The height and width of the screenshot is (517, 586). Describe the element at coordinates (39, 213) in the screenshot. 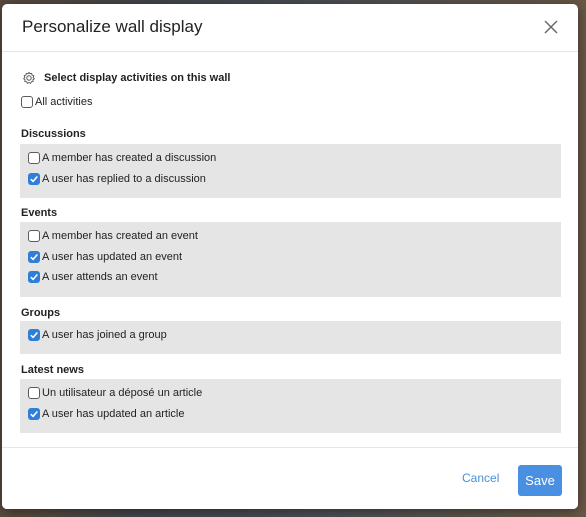

I see `section-title-events: Events` at that location.